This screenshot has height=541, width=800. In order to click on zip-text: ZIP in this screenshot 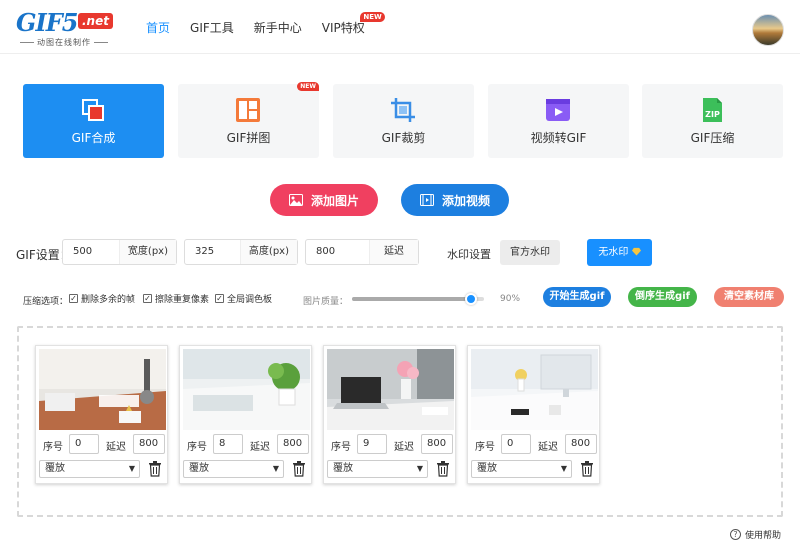, I will do `click(712, 114)`.